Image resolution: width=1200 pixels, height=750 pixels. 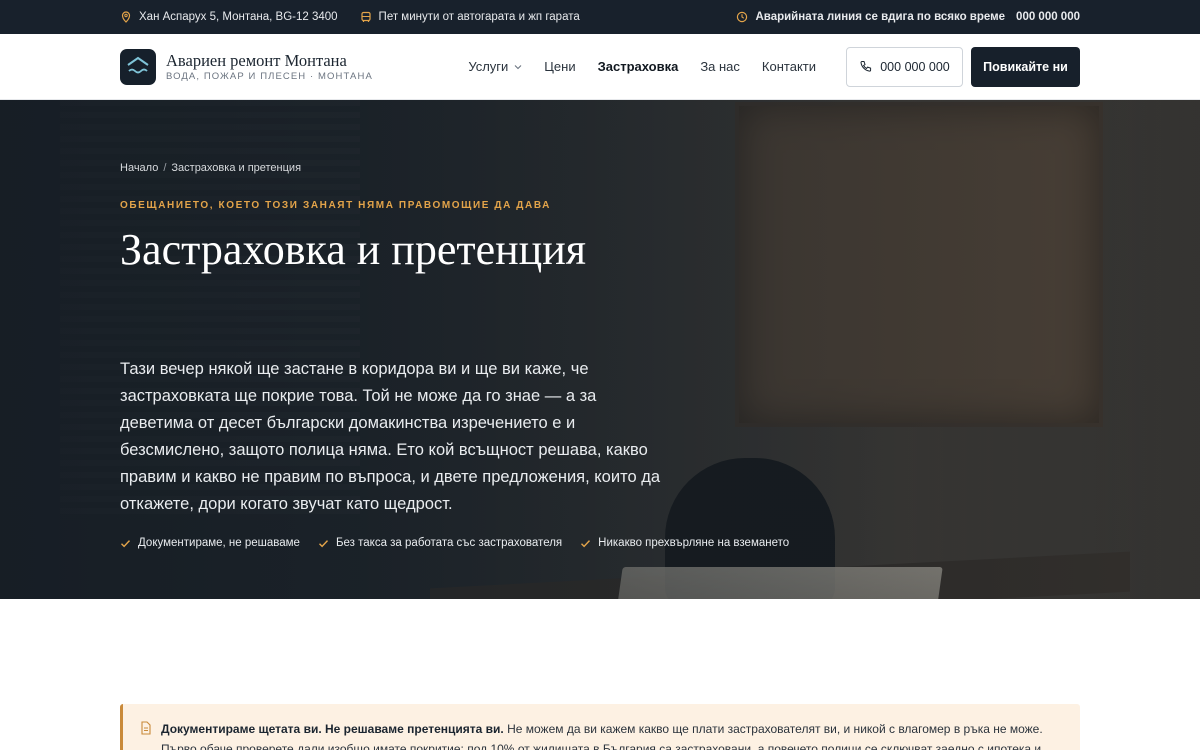 What do you see at coordinates (449, 543) in the screenshot?
I see `checklist-label: Без такса за работата със застрахователя` at bounding box center [449, 543].